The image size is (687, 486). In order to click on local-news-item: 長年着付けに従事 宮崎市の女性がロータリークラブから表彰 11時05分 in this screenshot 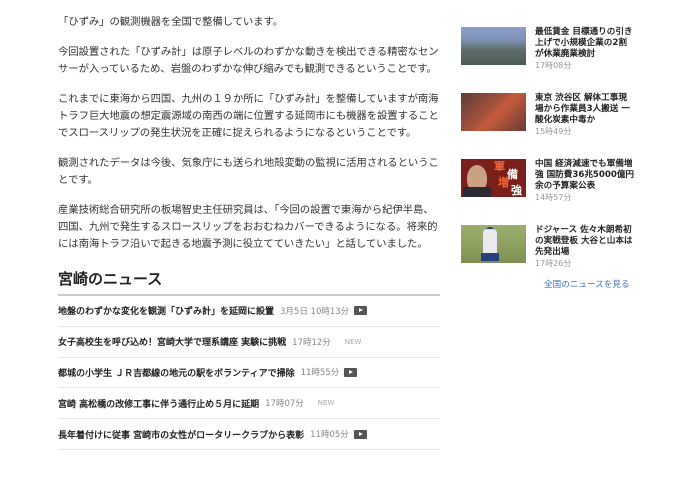, I will do `click(249, 434)`.